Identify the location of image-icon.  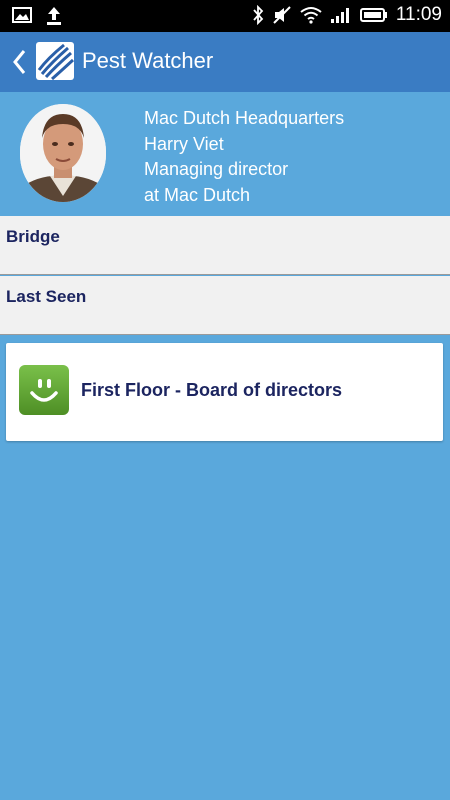
(22, 16).